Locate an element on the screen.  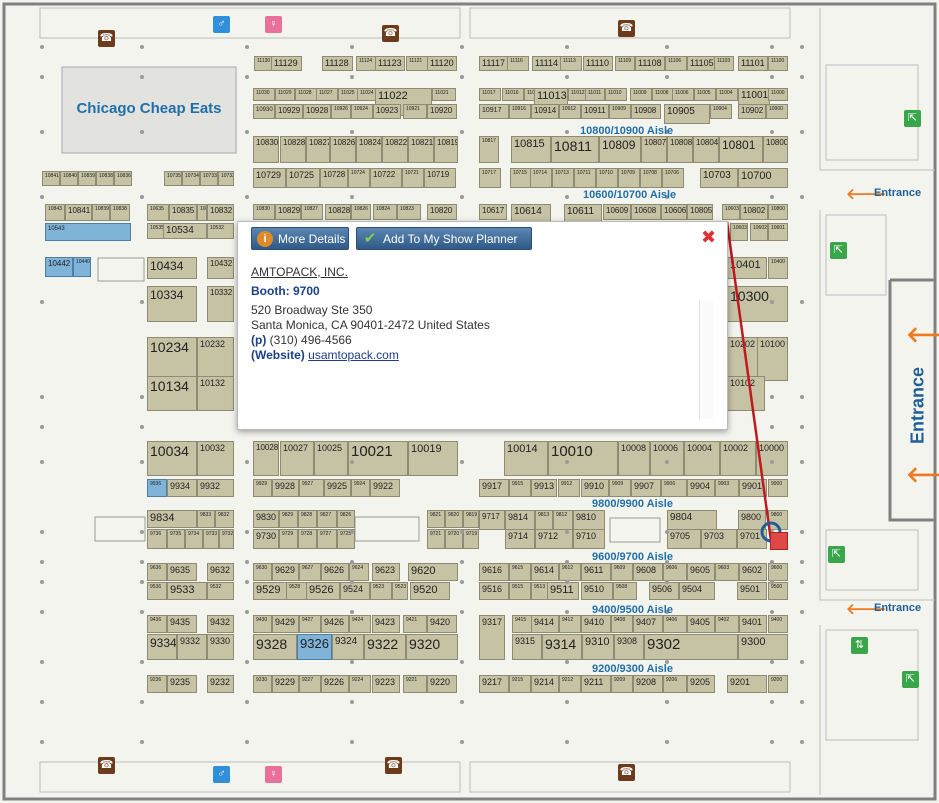
booth-10802: 10802 is located at coordinates (754, 212).